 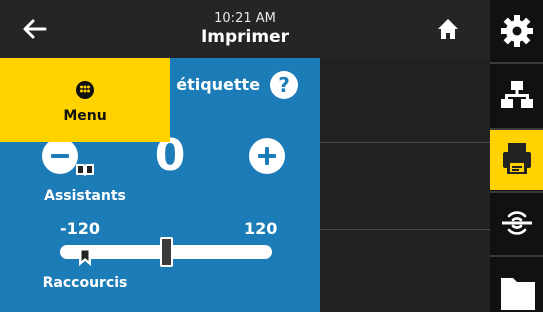 I want to click on menu-item-label: Assistants, so click(x=85, y=196).